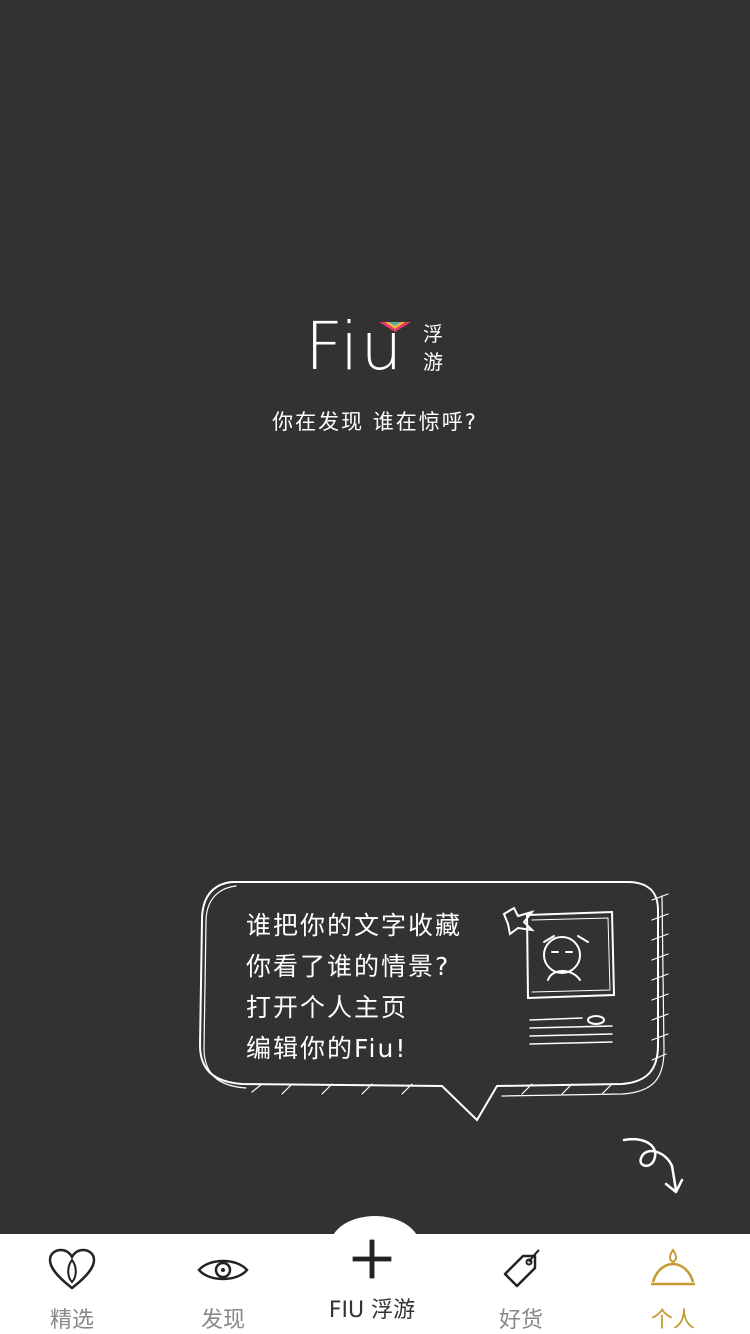  I want to click on bubble-line: 编辑你的Fiu!, so click(327, 1048).